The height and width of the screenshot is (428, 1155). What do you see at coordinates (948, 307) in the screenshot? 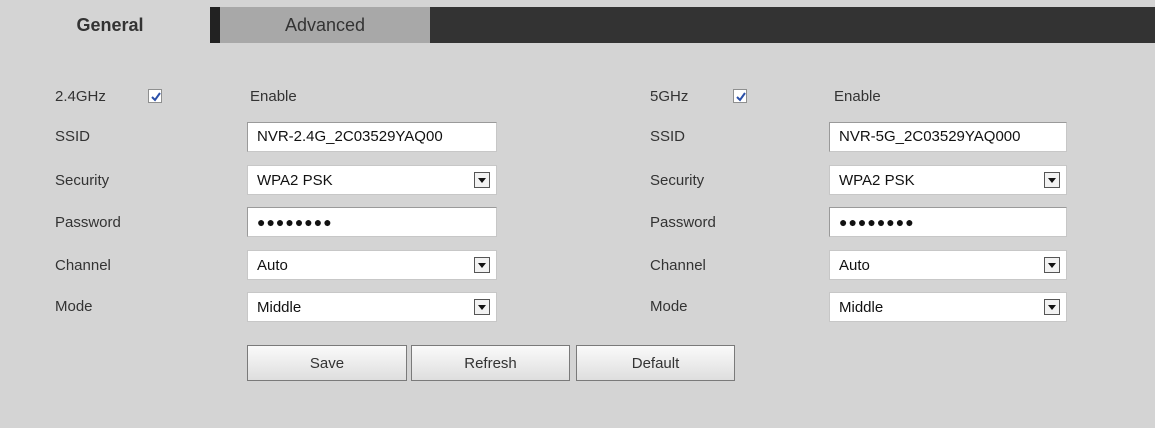
I see `band5-mode-select: Middle` at bounding box center [948, 307].